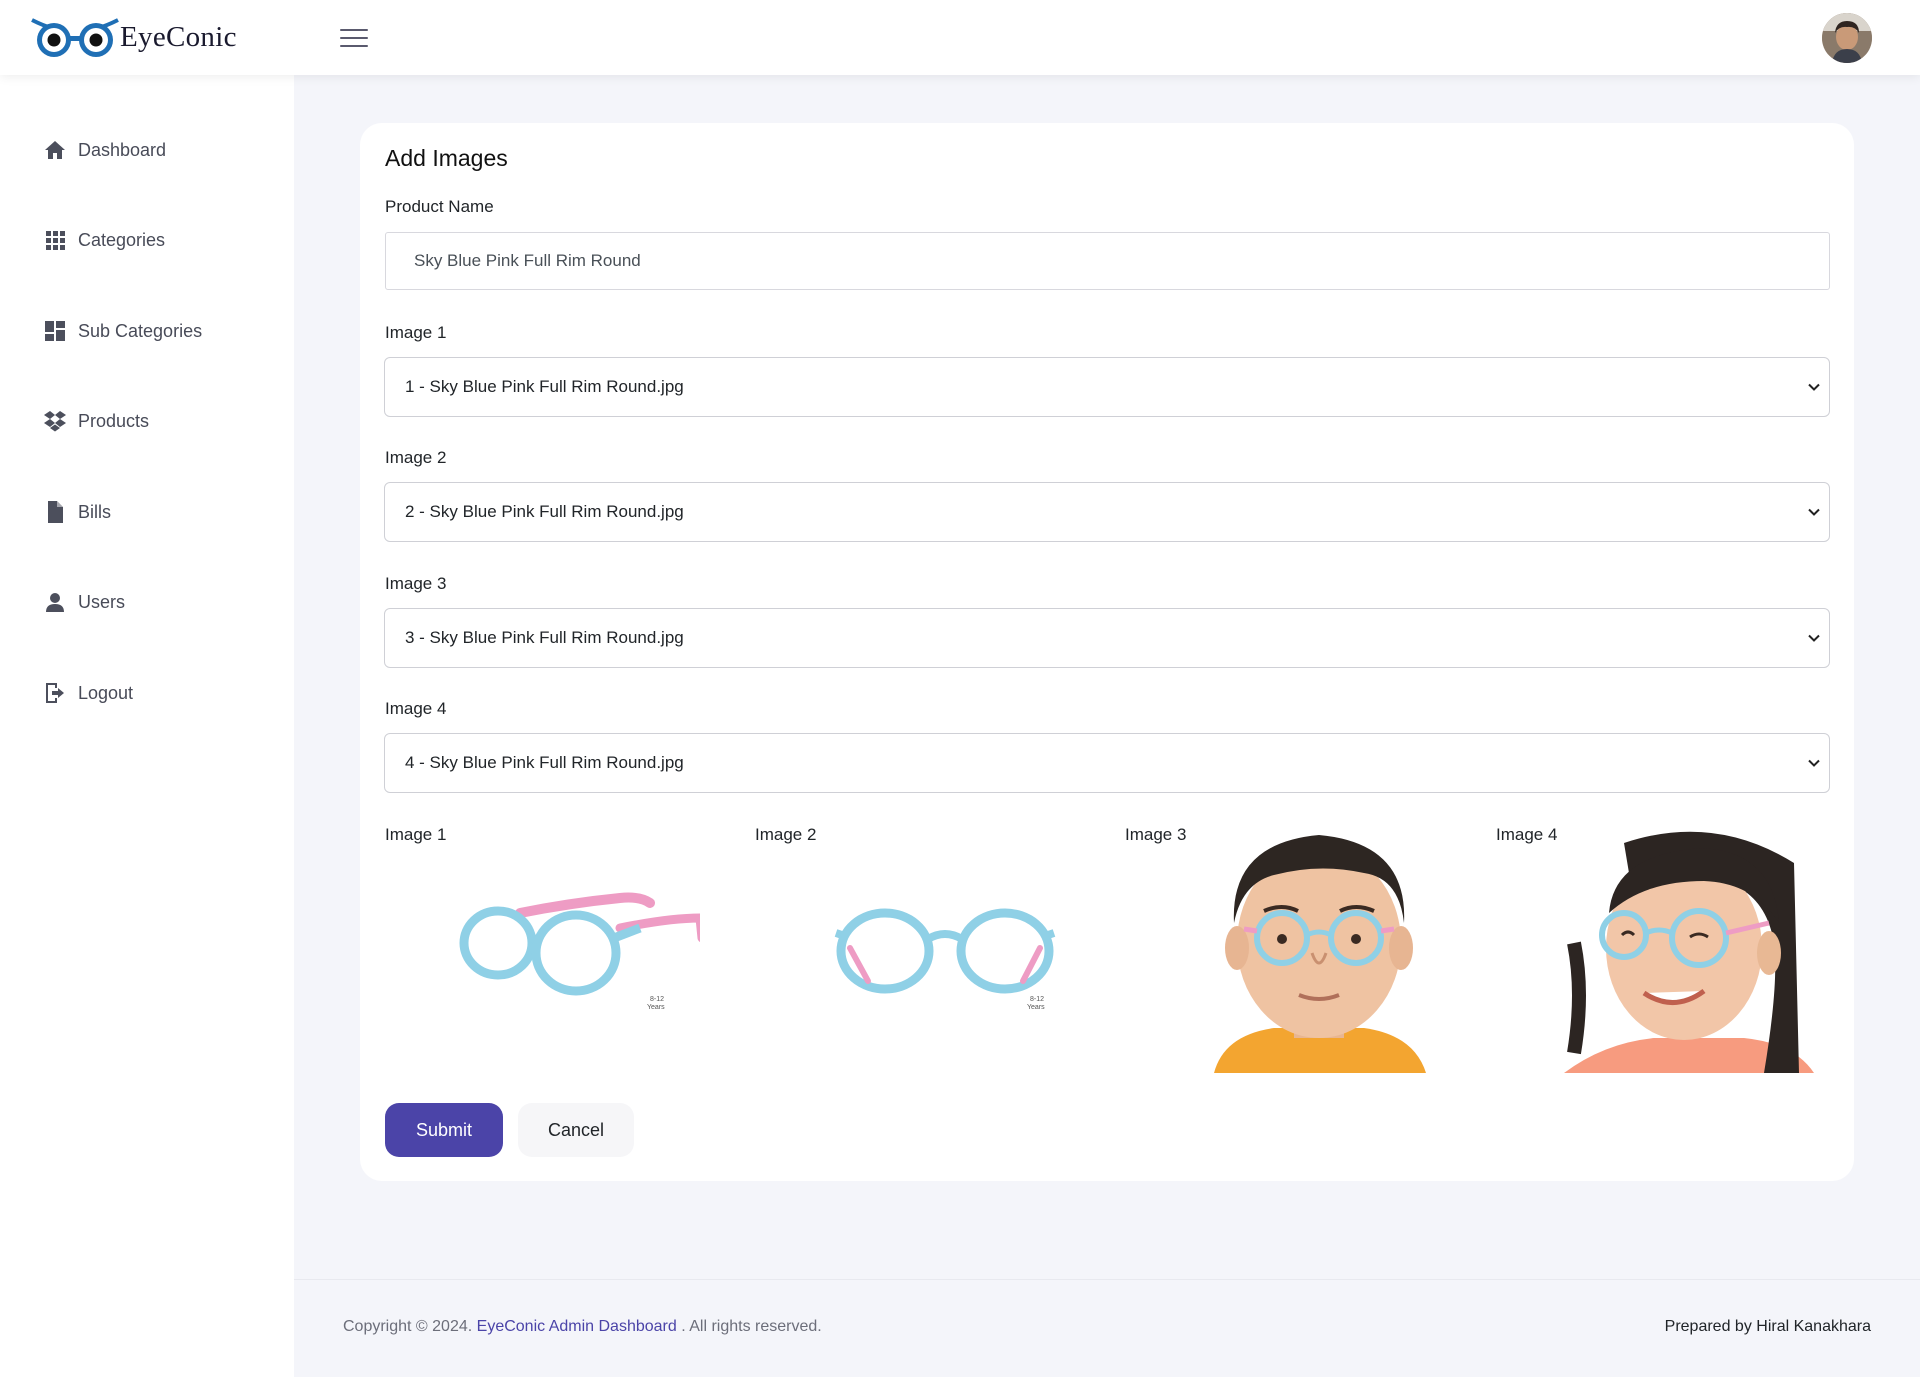 The width and height of the screenshot is (1920, 1377). What do you see at coordinates (444, 1130) in the screenshot?
I see `submit-button: Submit` at bounding box center [444, 1130].